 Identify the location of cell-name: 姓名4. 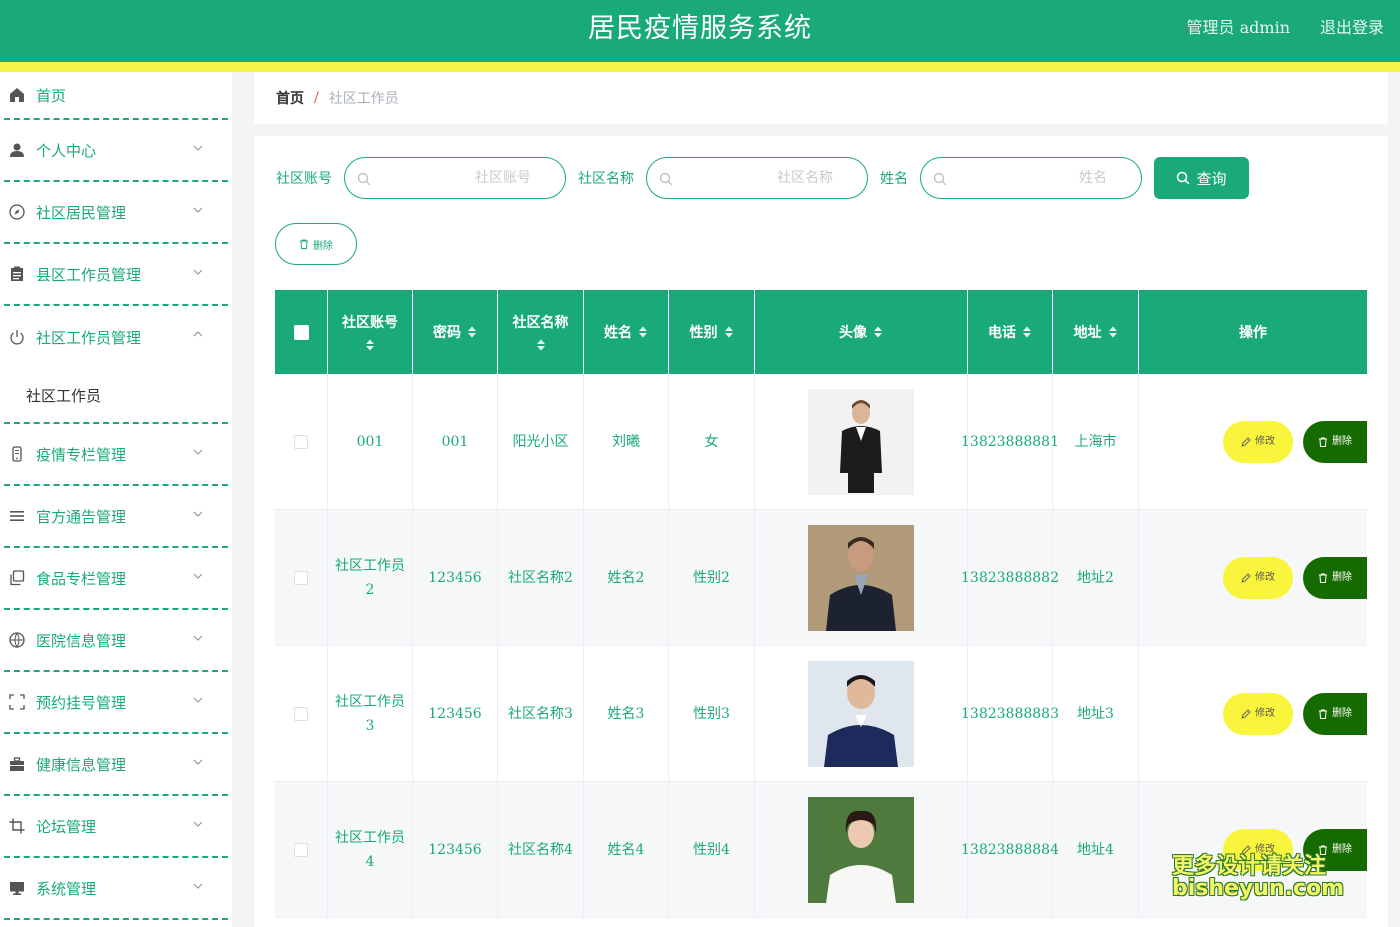
(626, 849).